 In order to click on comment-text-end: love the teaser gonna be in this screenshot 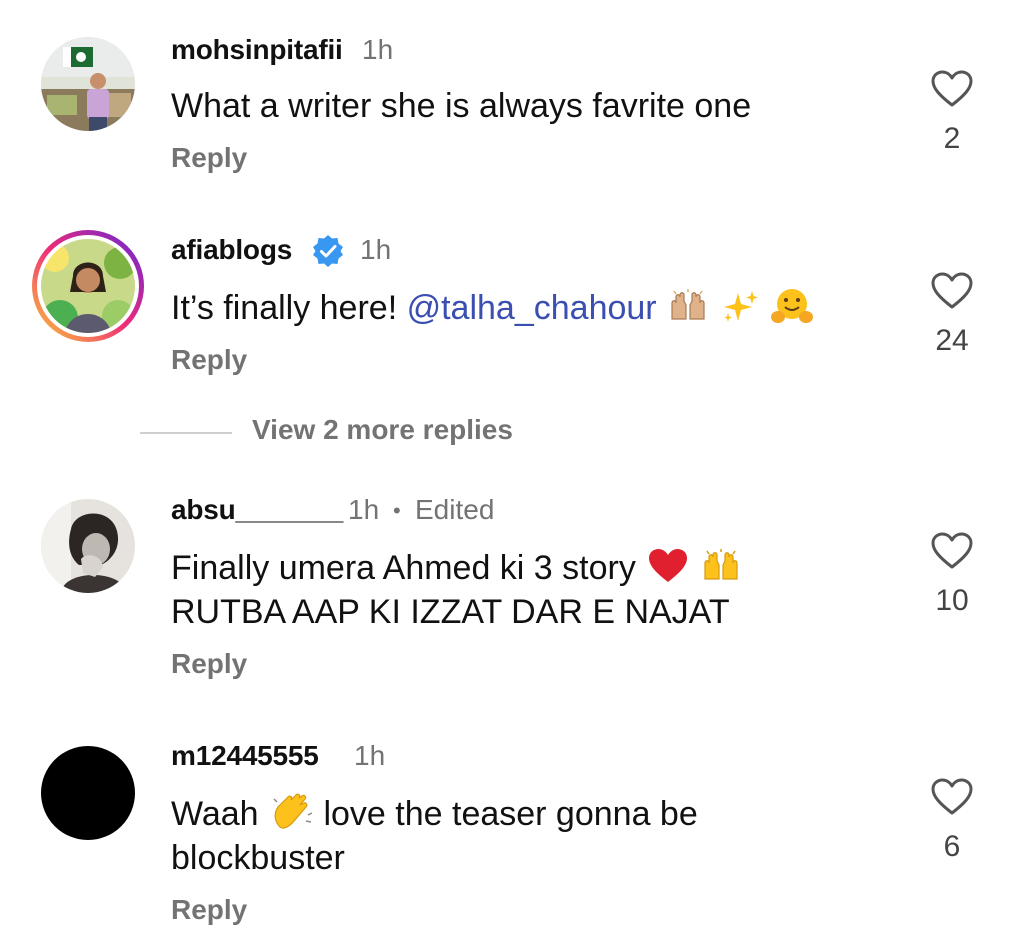, I will do `click(506, 814)`.